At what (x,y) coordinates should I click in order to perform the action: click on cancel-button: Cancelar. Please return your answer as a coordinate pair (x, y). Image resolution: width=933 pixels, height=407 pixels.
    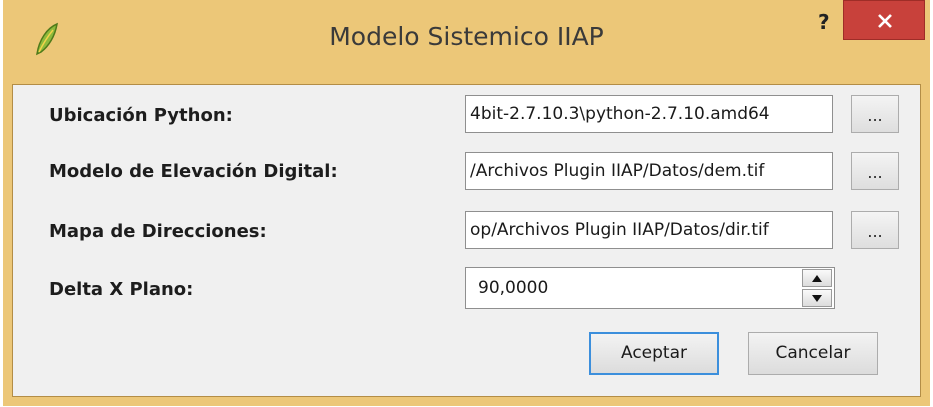
    Looking at the image, I should click on (813, 353).